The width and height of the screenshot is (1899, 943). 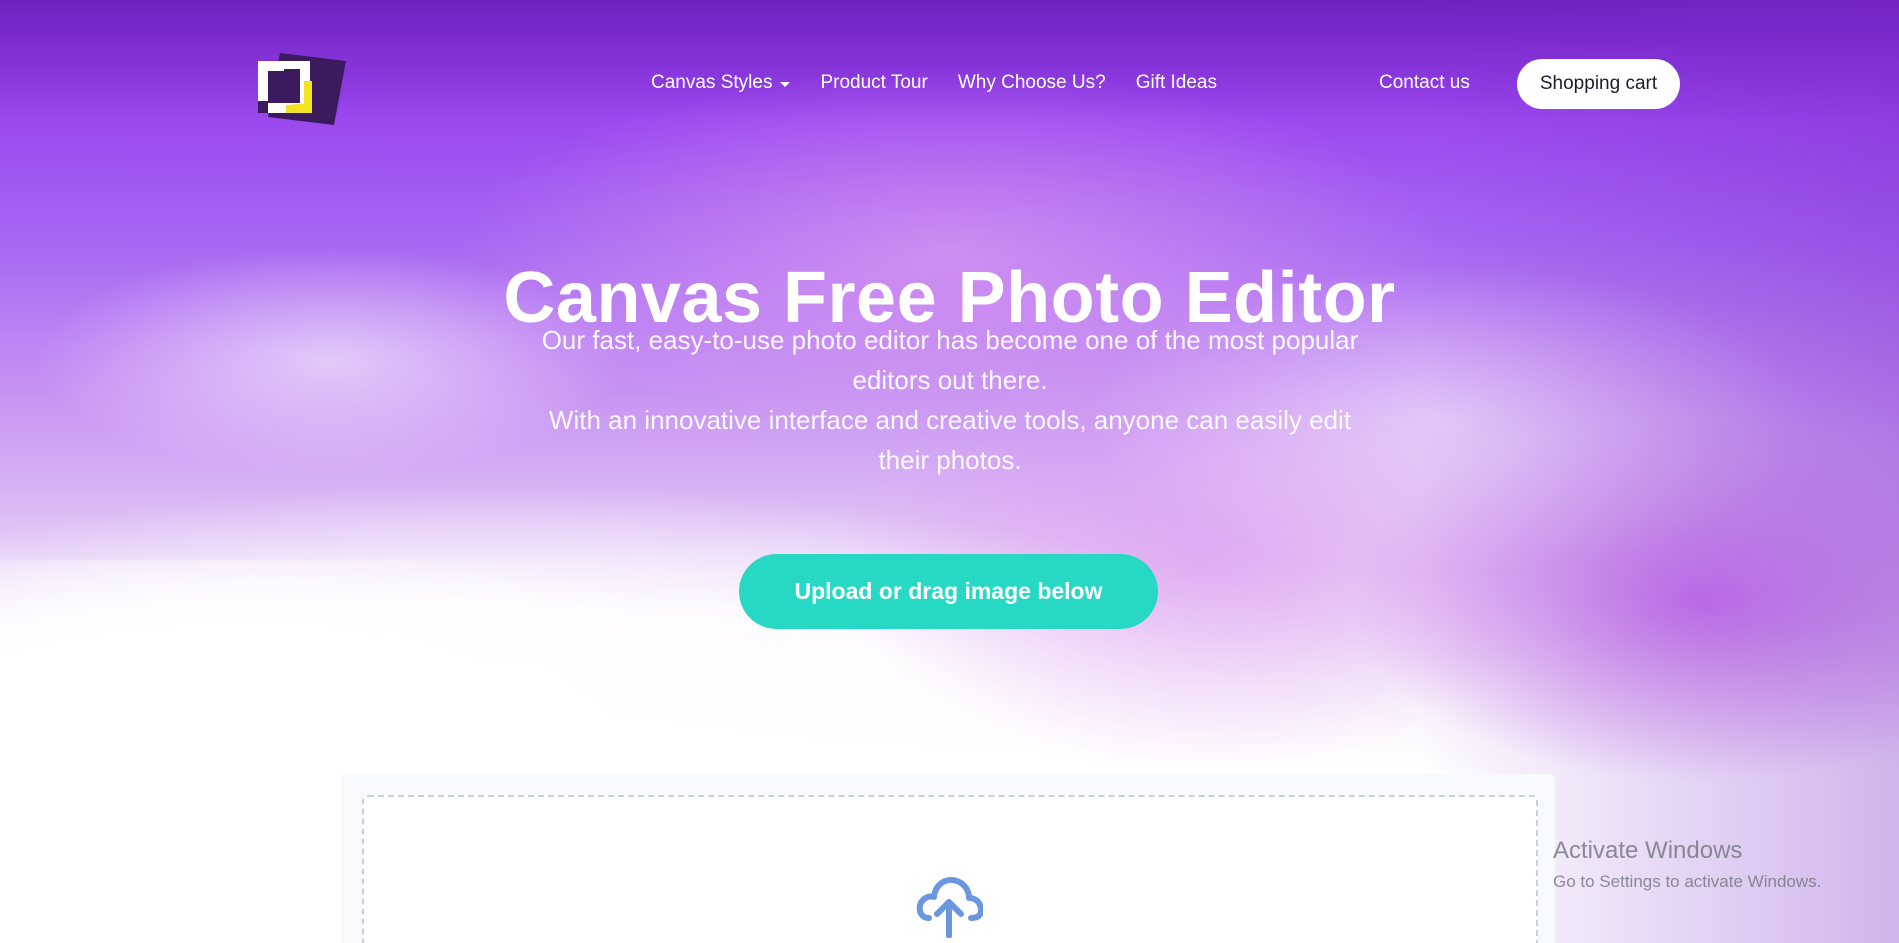 I want to click on nav-product-tour: Product Tour, so click(x=873, y=83).